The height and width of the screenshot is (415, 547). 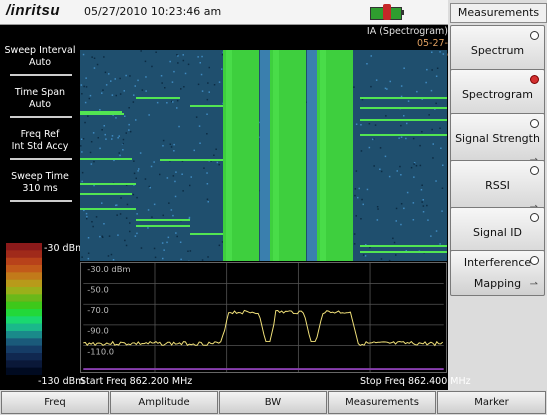 I want to click on colorbar-max-label: -30 dBm, so click(x=64, y=248).